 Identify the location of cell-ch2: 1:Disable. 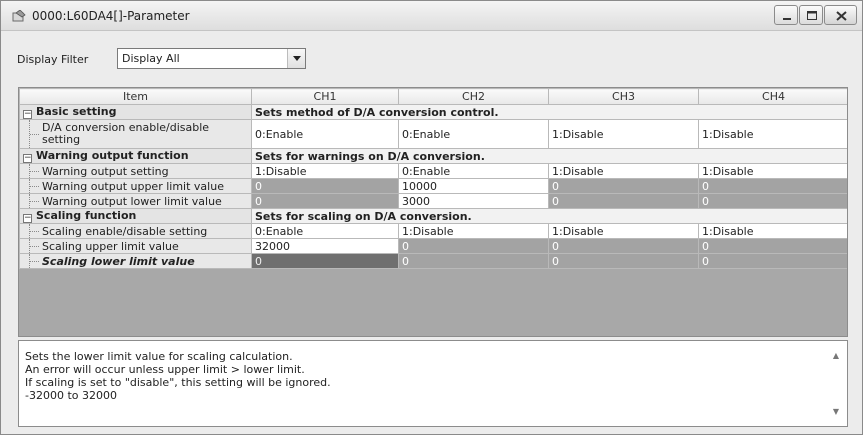
(473, 231).